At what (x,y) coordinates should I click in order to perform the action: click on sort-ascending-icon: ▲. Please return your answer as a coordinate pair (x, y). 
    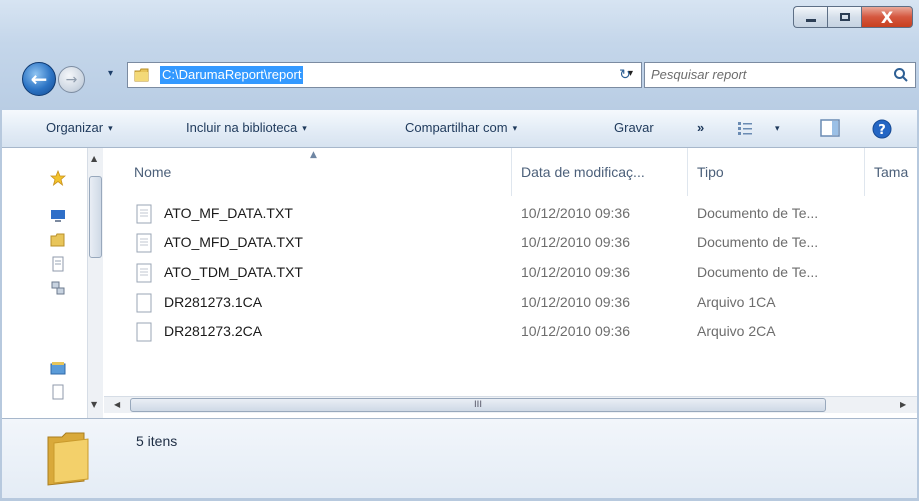
    Looking at the image, I should click on (313, 155).